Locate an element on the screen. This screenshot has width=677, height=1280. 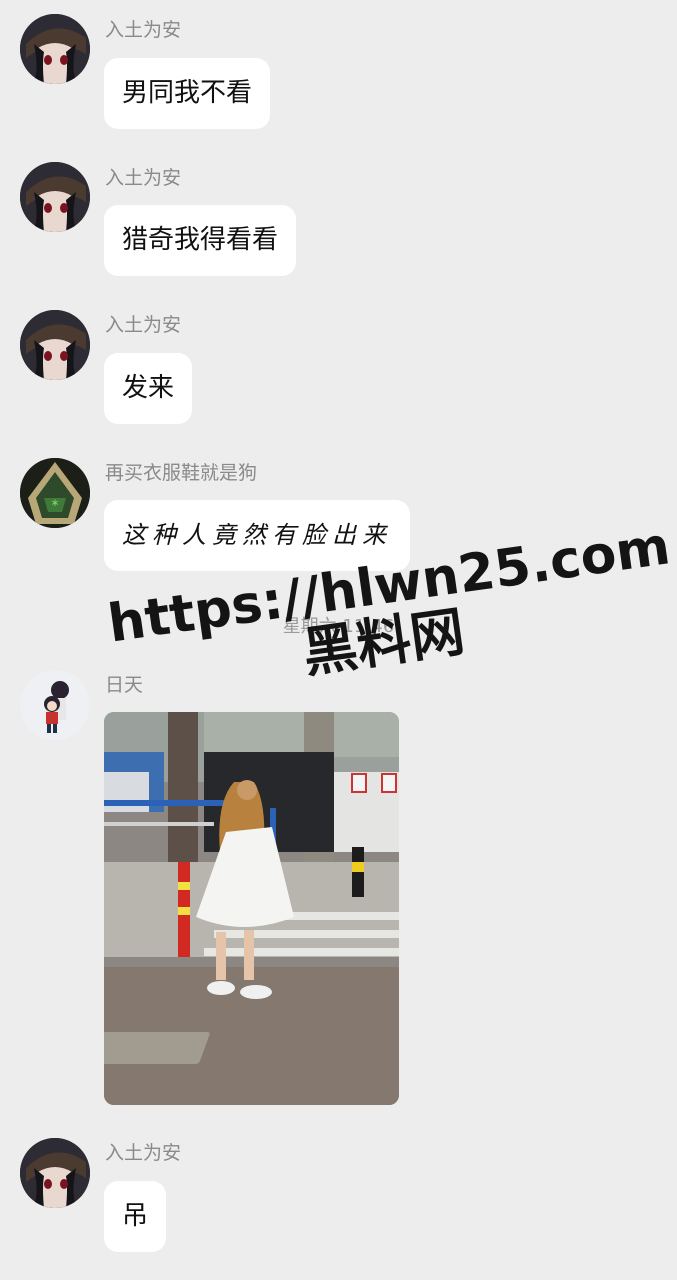
message-bubble: 猎奇我得看看 is located at coordinates (200, 240).